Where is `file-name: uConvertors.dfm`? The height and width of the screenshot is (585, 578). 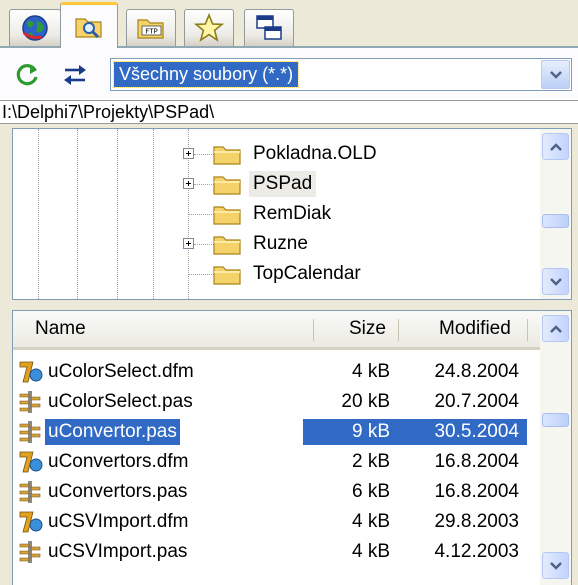
file-name: uConvertors.dfm is located at coordinates (118, 461).